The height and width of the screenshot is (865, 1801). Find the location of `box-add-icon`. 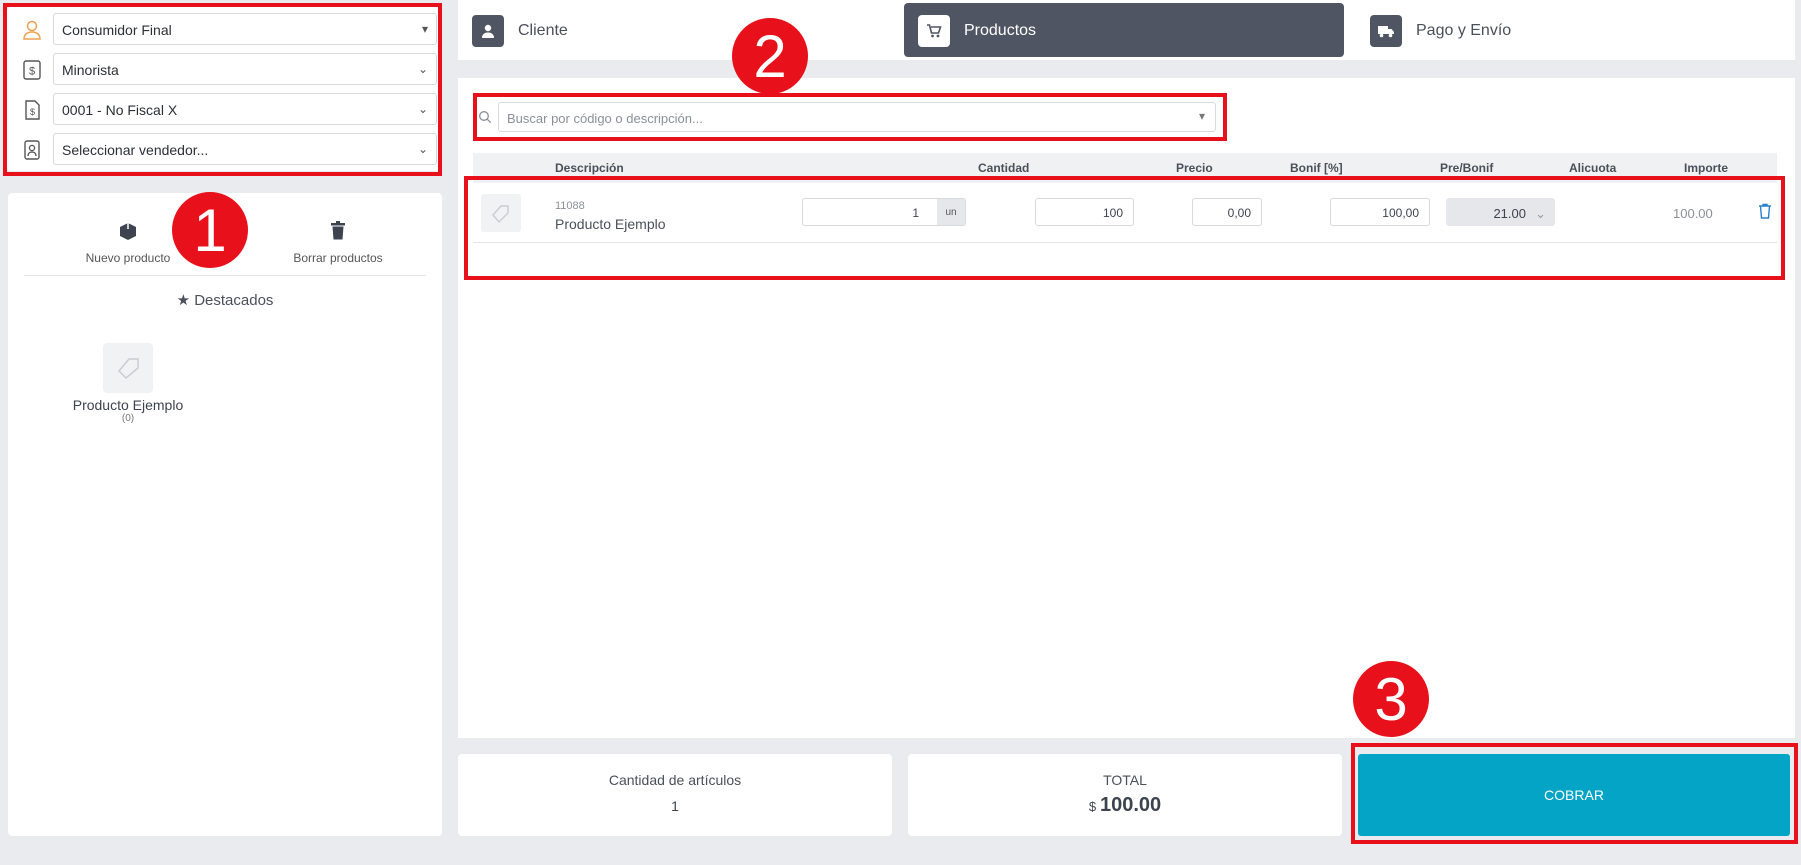

box-add-icon is located at coordinates (128, 233).